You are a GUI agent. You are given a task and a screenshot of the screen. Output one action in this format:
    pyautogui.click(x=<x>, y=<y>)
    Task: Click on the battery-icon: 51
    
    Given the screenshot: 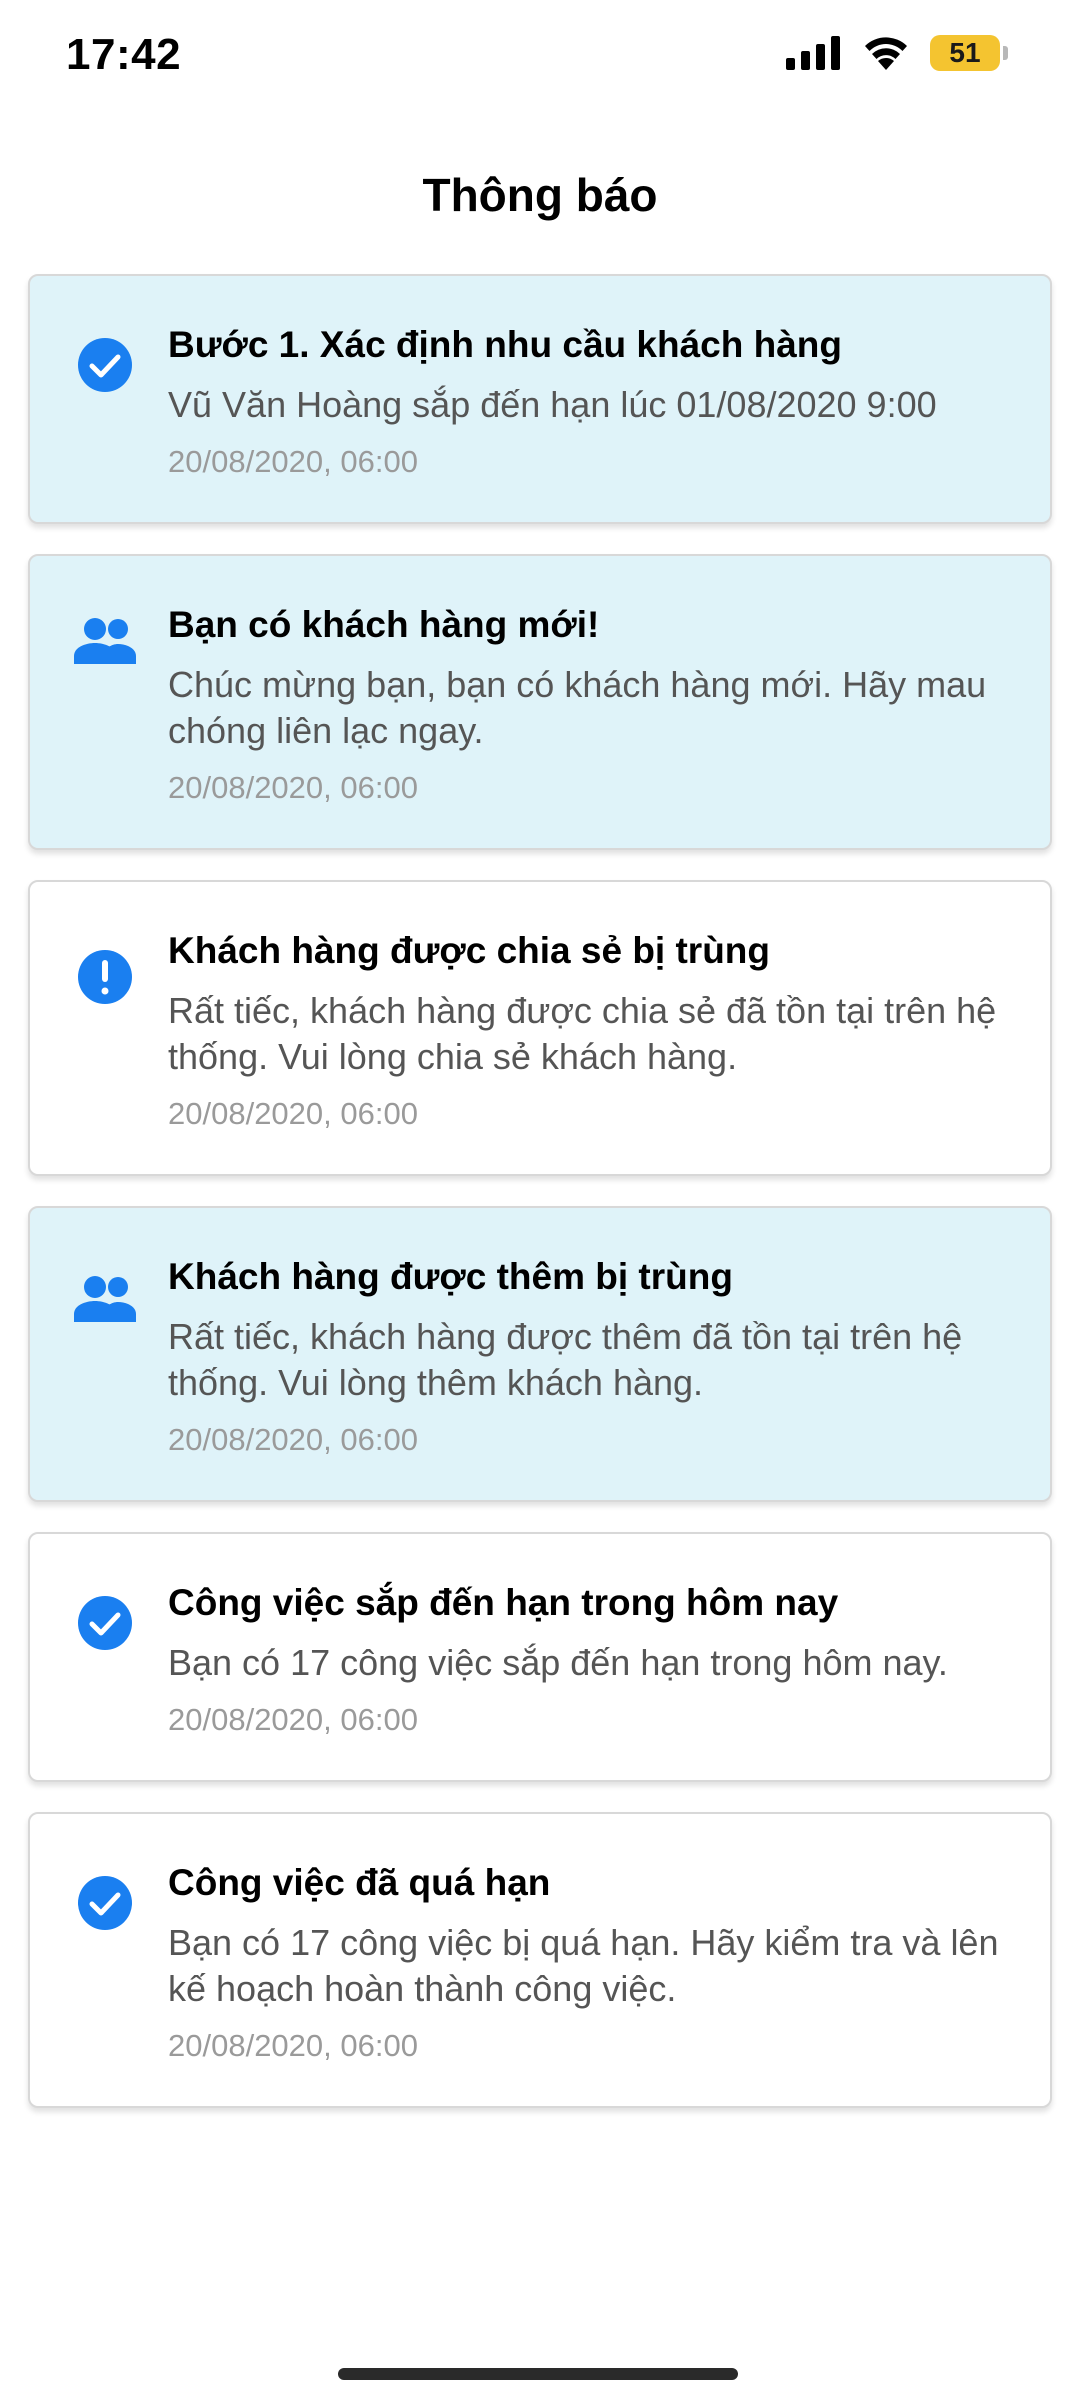 What is the action you would take?
    pyautogui.click(x=969, y=53)
    